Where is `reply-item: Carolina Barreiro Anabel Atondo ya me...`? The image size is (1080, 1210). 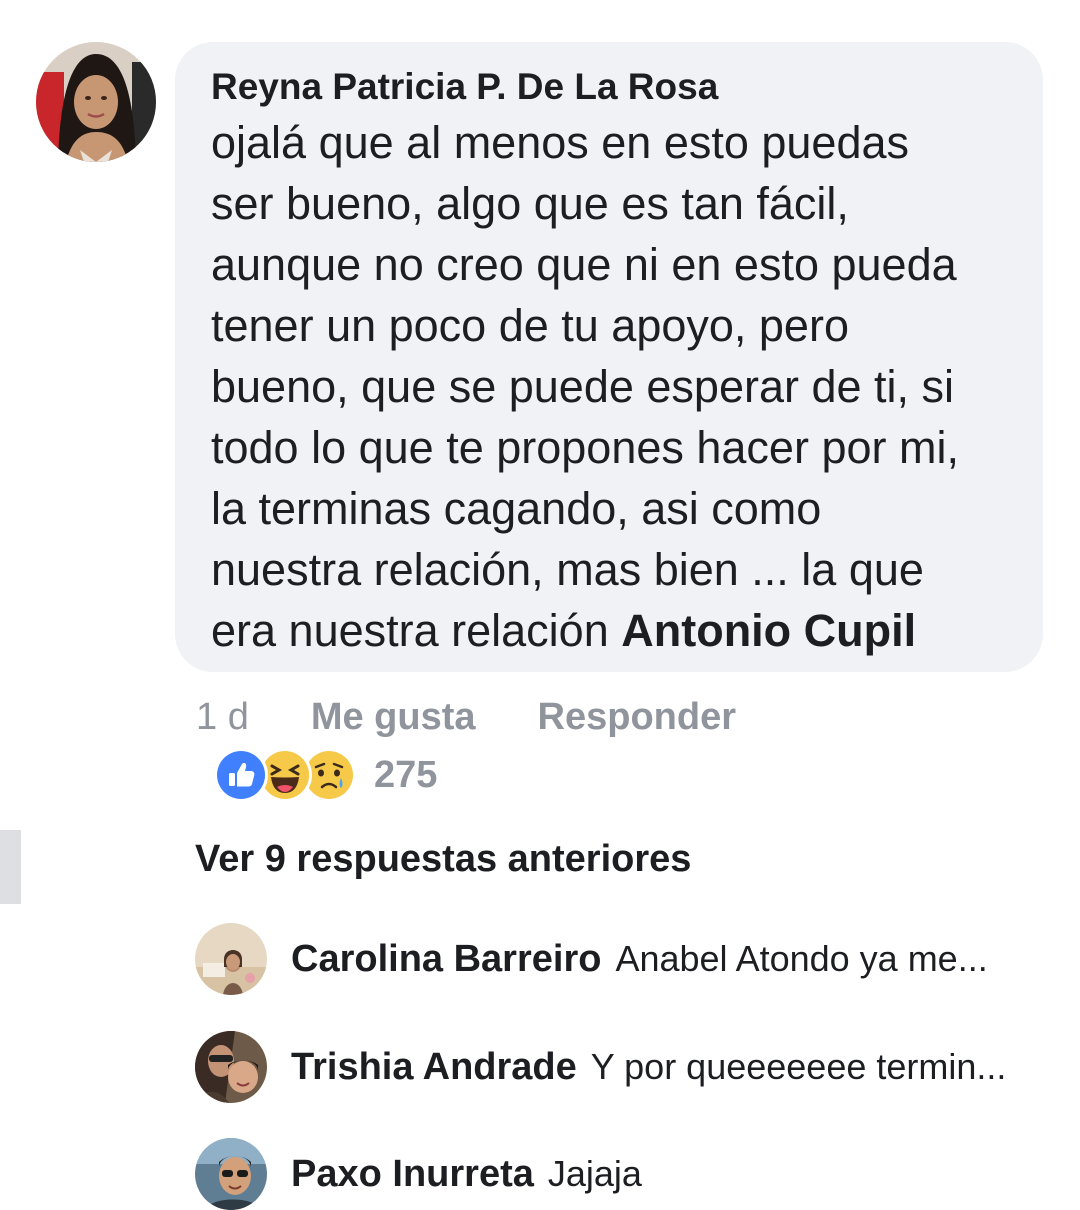 reply-item: Carolina Barreiro Anabel Atondo ya me... is located at coordinates (591, 959).